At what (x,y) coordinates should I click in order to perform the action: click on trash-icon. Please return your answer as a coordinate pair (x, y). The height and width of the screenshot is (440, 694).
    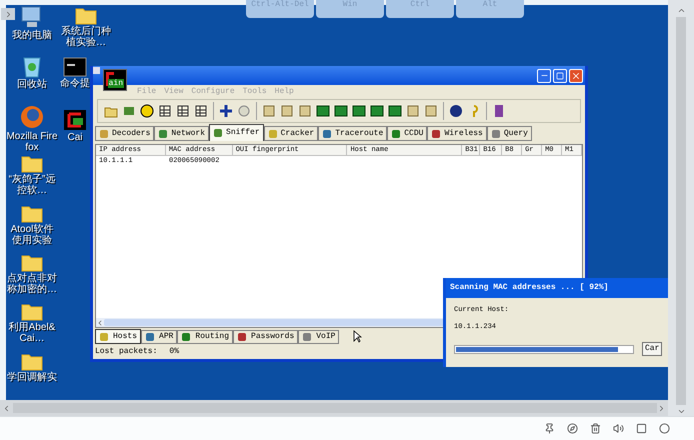
    Looking at the image, I should click on (595, 428).